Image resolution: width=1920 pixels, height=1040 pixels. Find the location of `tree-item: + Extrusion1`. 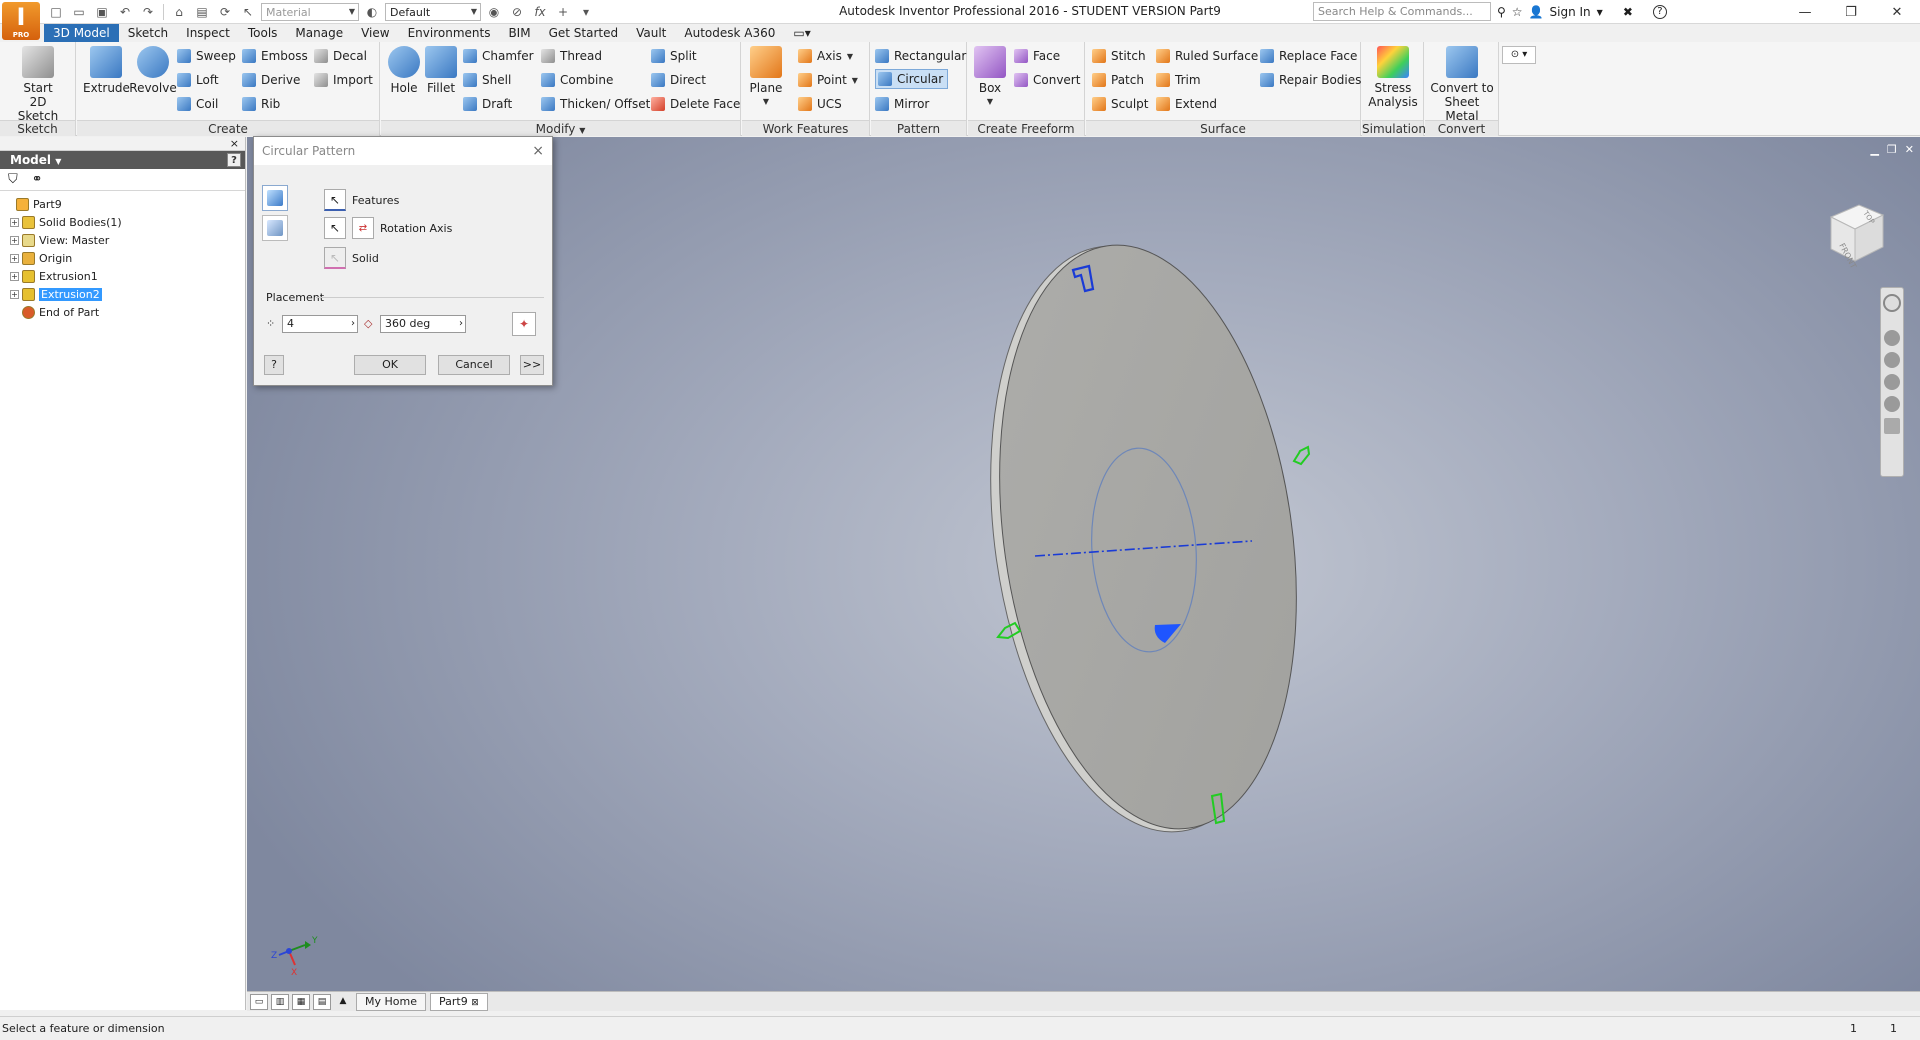

tree-item: + Extrusion1 is located at coordinates (124, 276).